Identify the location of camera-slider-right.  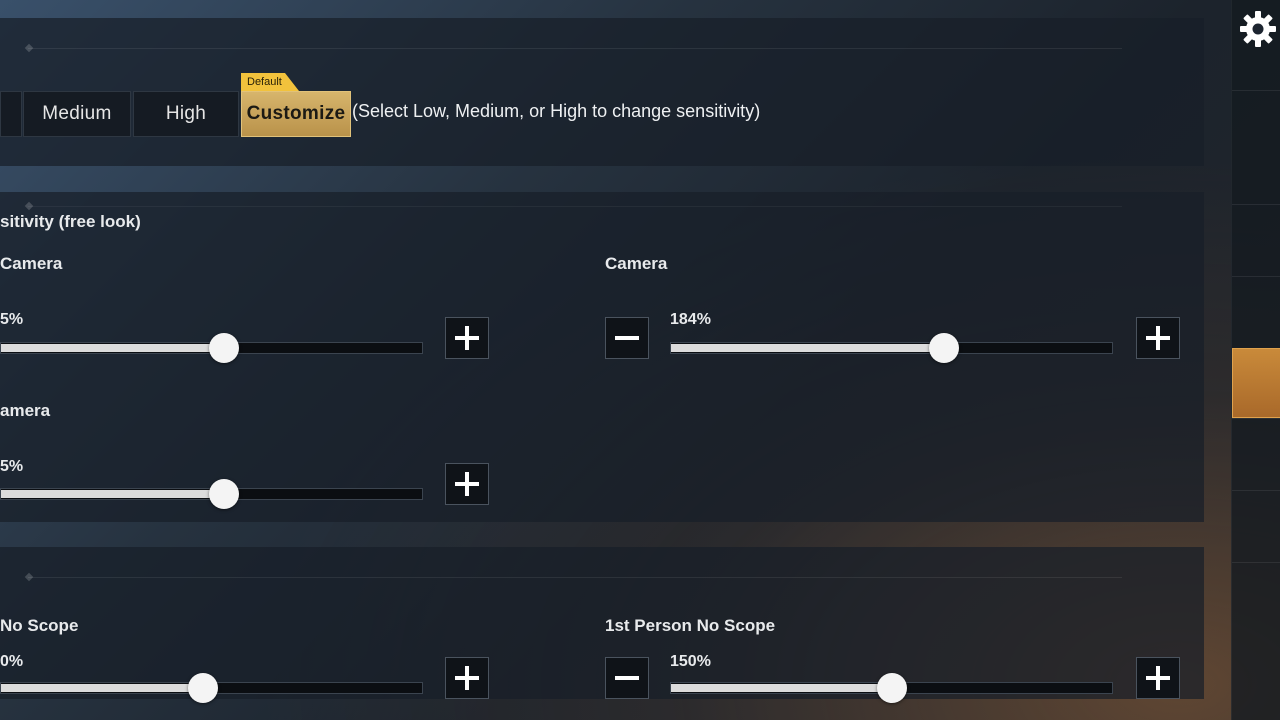
(891, 348).